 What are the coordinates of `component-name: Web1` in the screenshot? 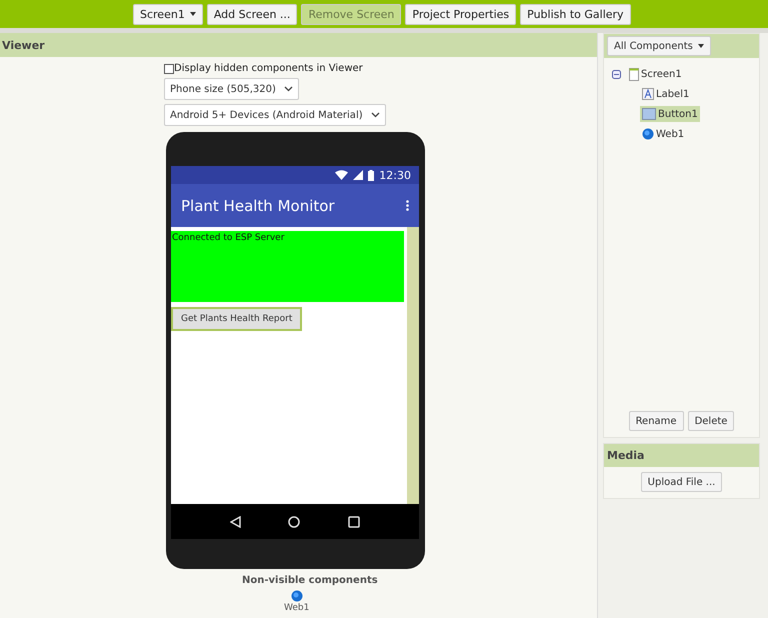 It's located at (297, 608).